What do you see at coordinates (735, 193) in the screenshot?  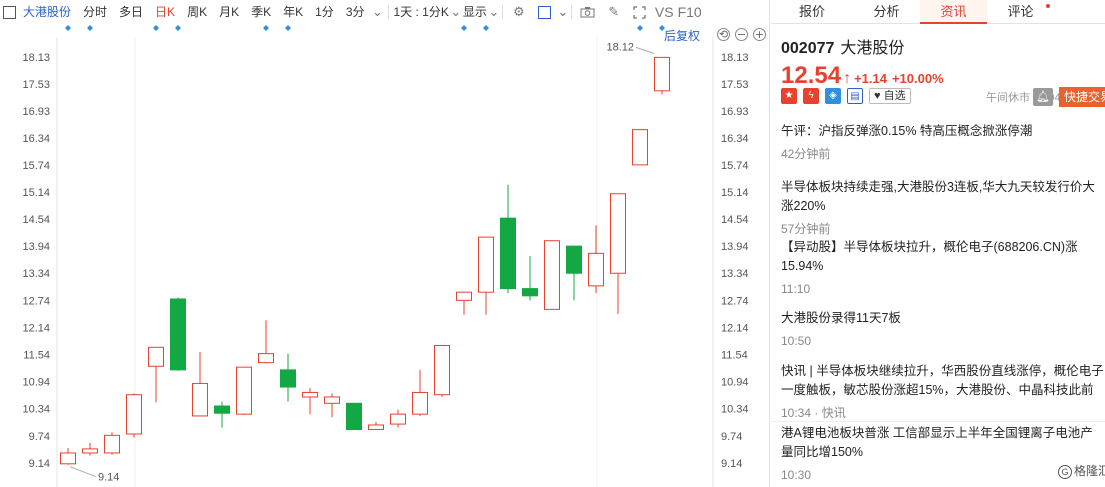 I see `y-tick-label-right: 15.14` at bounding box center [735, 193].